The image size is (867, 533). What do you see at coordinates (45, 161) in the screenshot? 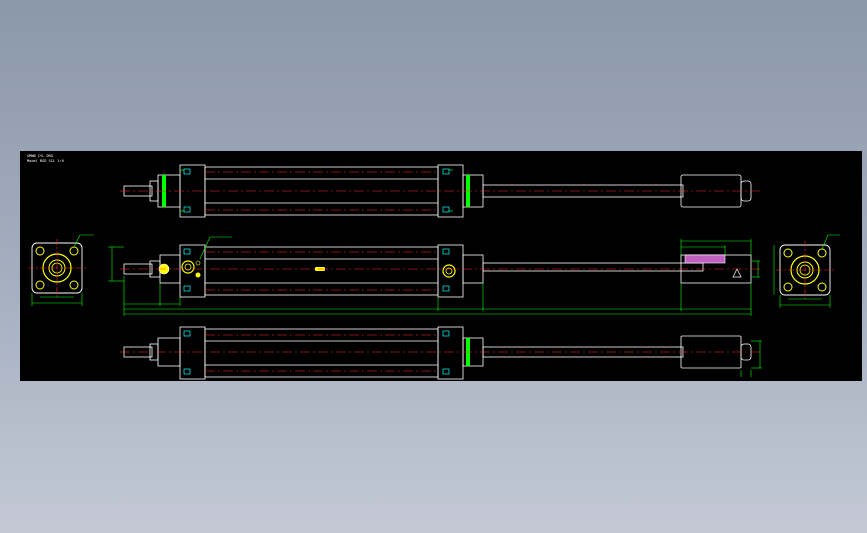
I see `title-block-line-2: Model BSD SCL 1:0` at bounding box center [45, 161].